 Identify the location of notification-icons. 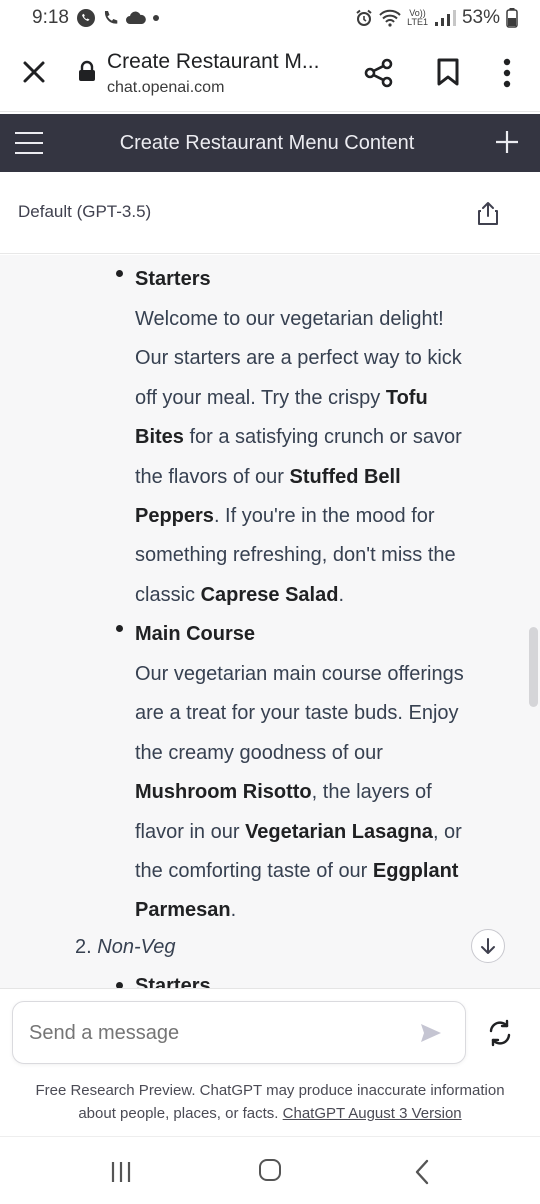
(118, 18).